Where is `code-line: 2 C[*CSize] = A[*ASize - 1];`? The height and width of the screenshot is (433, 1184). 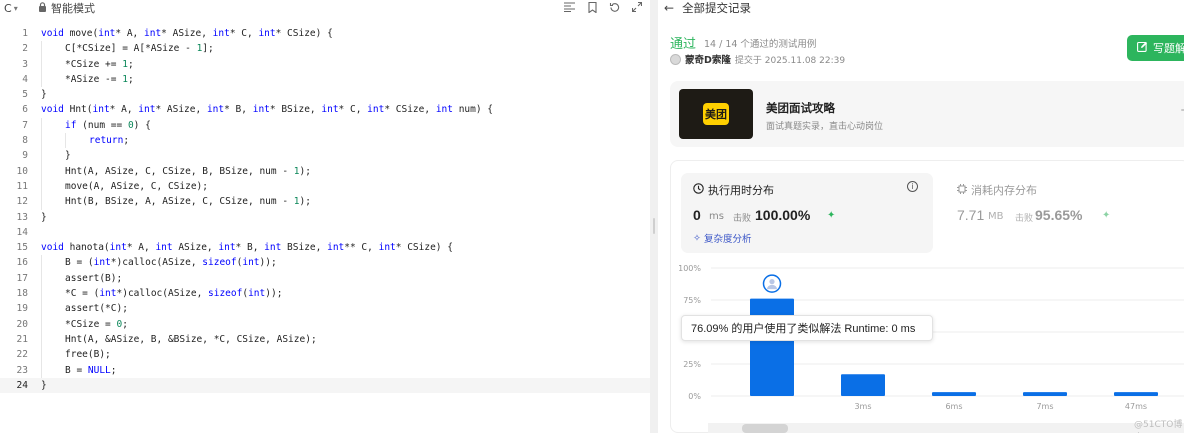 code-line: 2 C[*CSize] = A[*ASize - 1]; is located at coordinates (325, 49).